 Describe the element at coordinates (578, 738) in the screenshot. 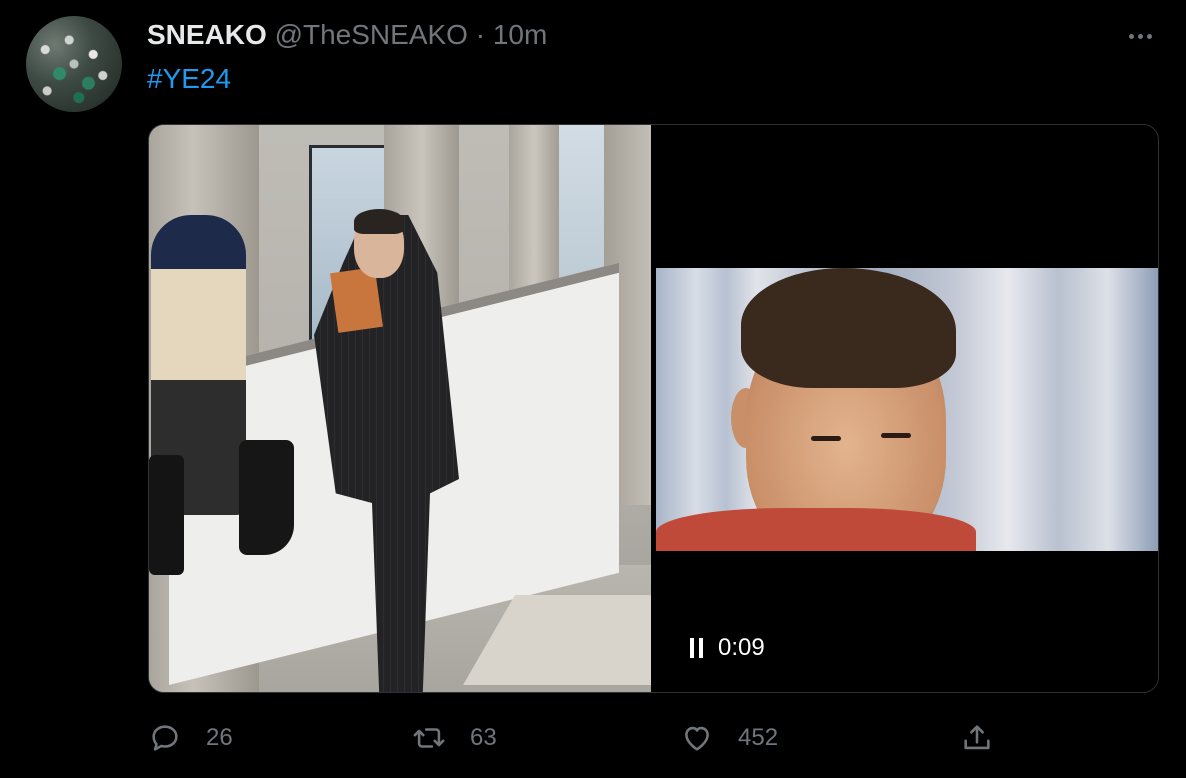

I see `tweet-actions: 26 63 452` at that location.